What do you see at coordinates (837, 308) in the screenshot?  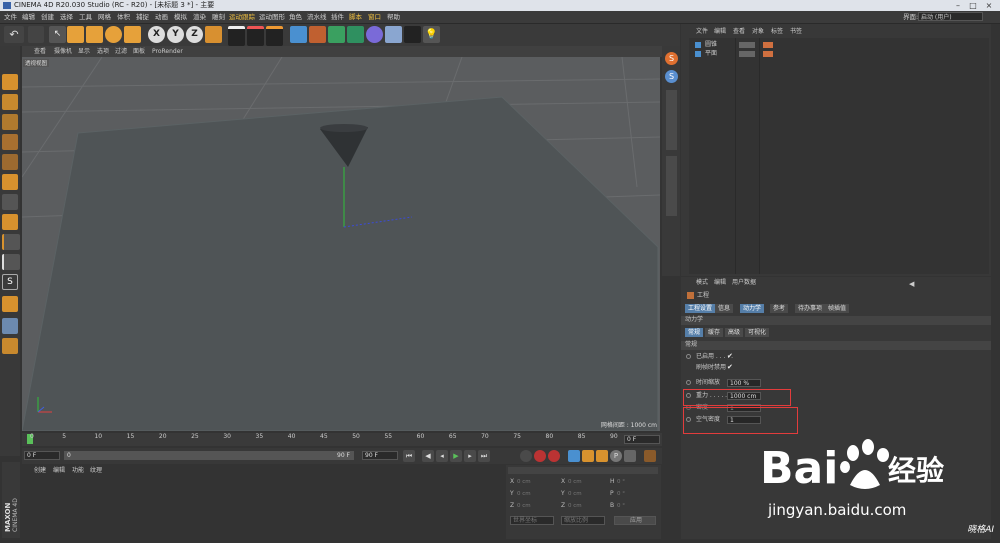 I see `tab-key-interpolation: 帧插值` at bounding box center [837, 308].